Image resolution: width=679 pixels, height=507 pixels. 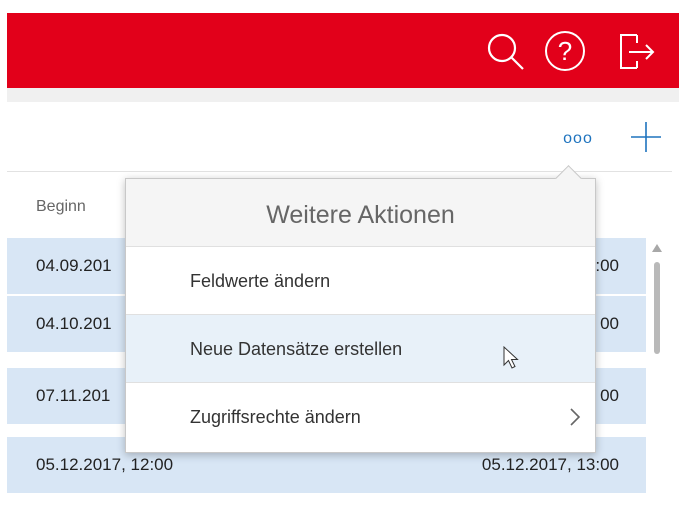 What do you see at coordinates (505, 51) in the screenshot?
I see `search-icon` at bounding box center [505, 51].